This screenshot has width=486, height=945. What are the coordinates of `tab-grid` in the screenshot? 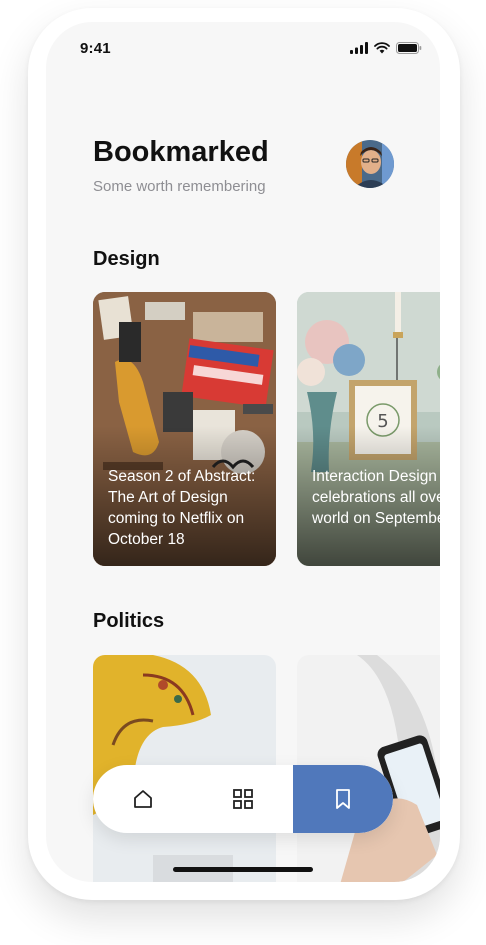 It's located at (243, 799).